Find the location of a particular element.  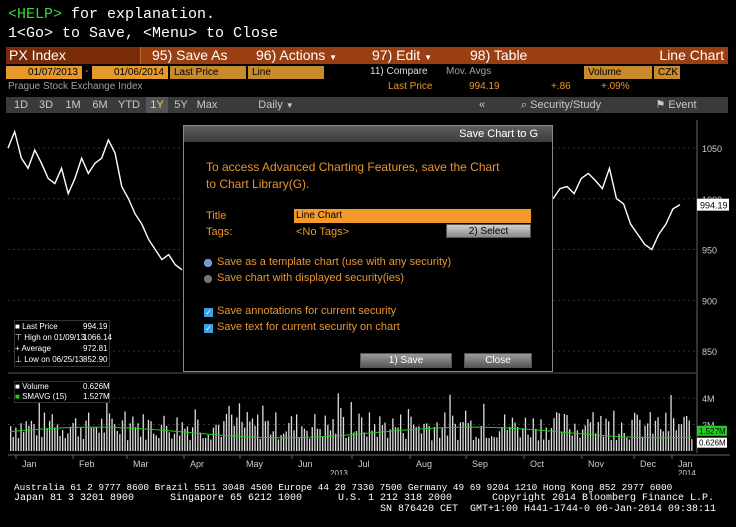

price-field-select: Last Price is located at coordinates (208, 72).